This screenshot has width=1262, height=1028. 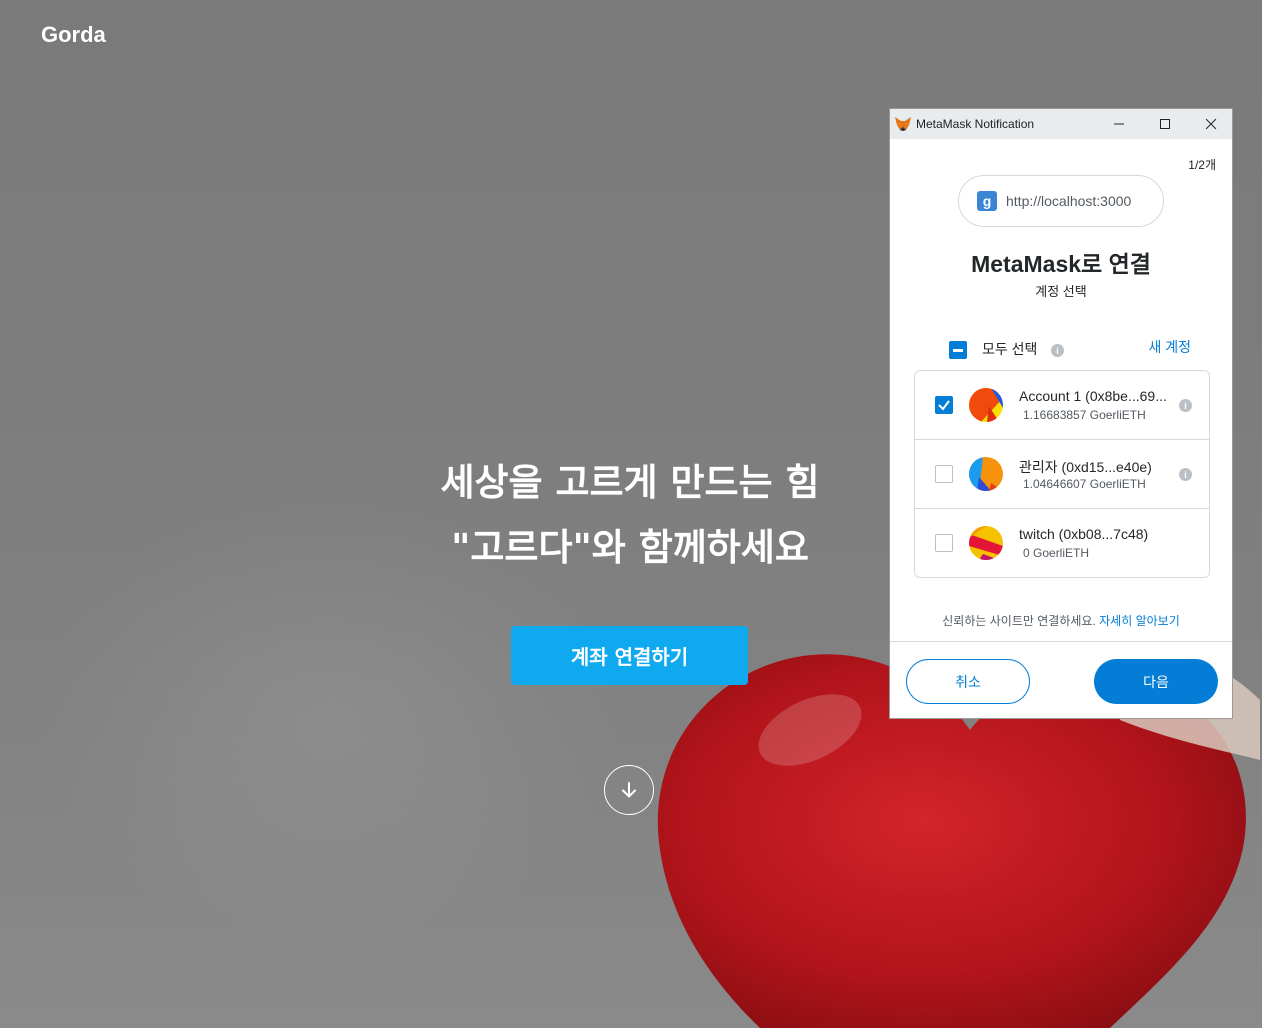 I want to click on footer-divider, so click(x=1061, y=641).